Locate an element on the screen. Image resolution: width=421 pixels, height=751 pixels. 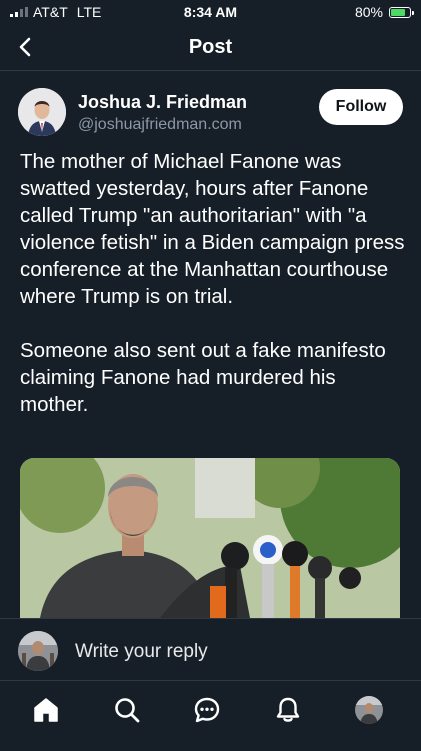
author-handle: @joshuajfriedman.com is located at coordinates (160, 125).